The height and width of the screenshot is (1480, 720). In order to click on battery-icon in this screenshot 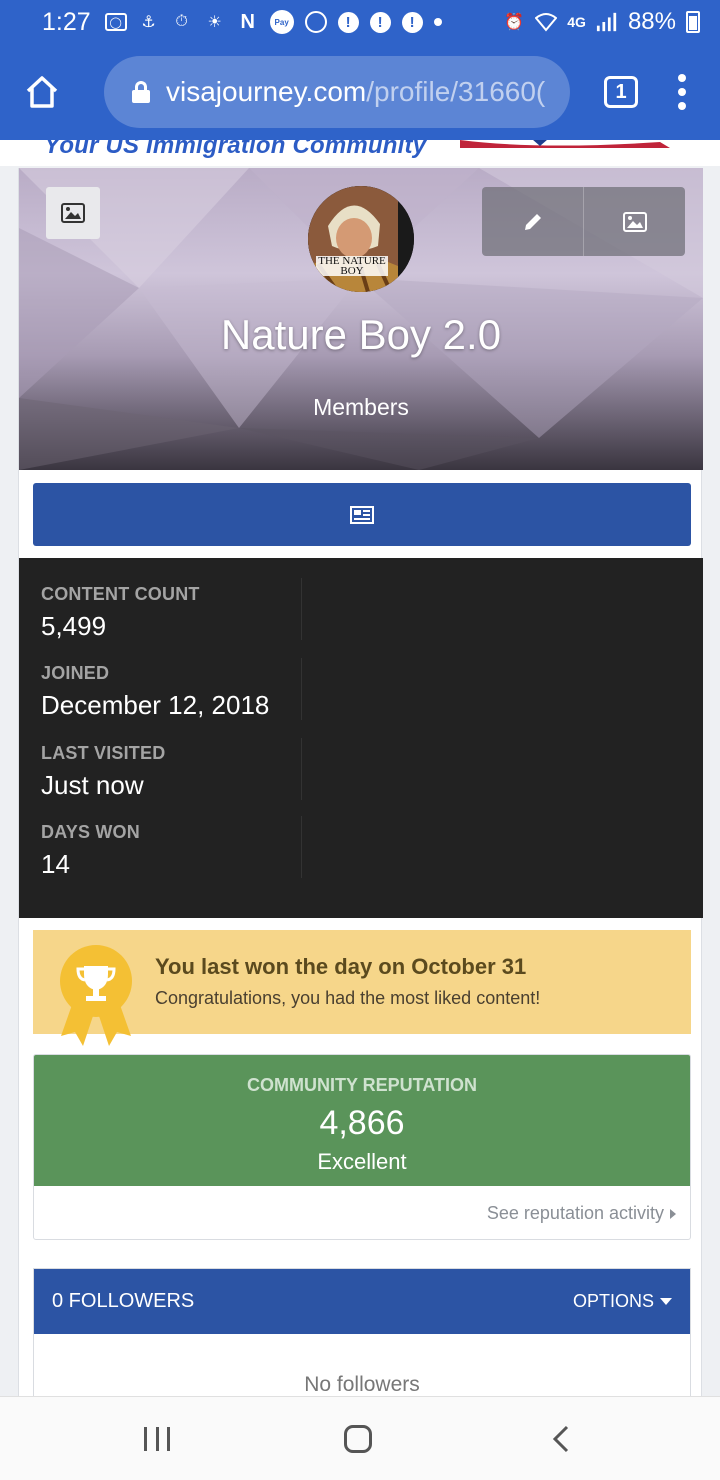, I will do `click(693, 22)`.